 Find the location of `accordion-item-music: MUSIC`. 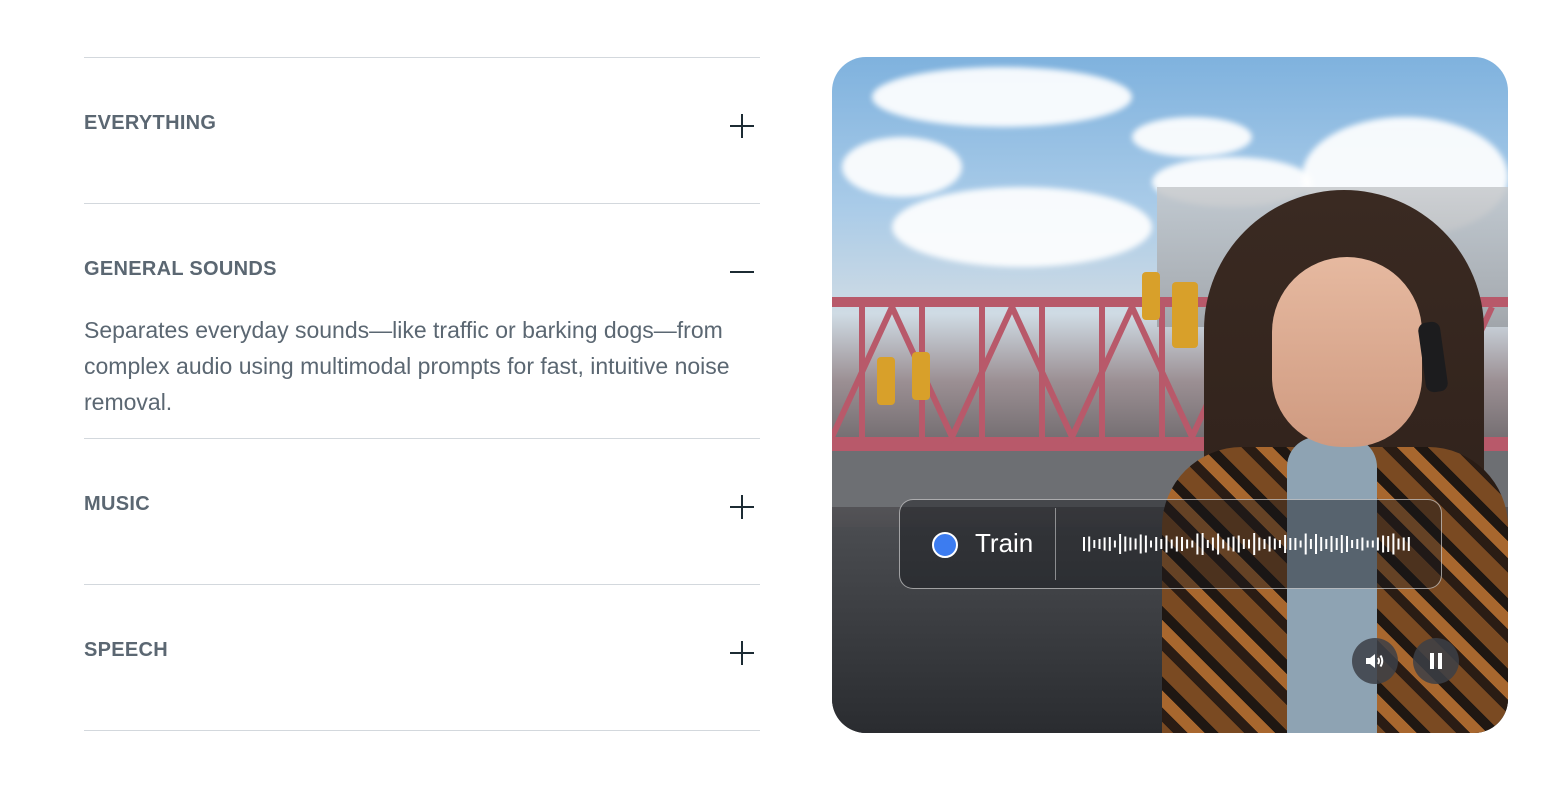

accordion-item-music: MUSIC is located at coordinates (422, 511).